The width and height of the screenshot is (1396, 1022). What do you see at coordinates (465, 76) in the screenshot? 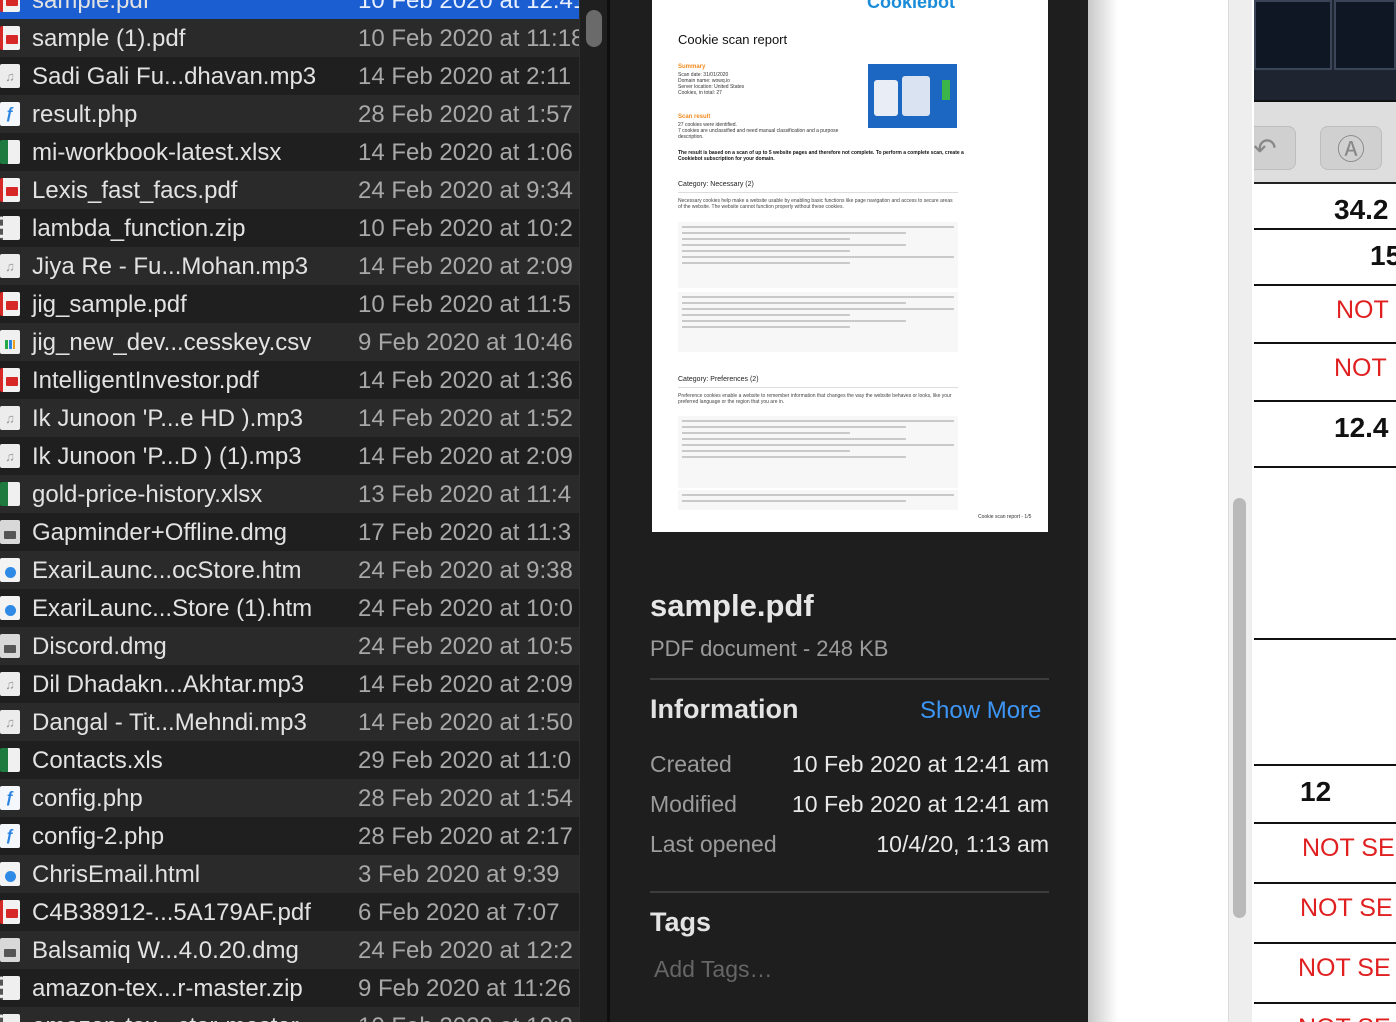
I see `file-date: 14 Feb 2020 at 2:11` at bounding box center [465, 76].